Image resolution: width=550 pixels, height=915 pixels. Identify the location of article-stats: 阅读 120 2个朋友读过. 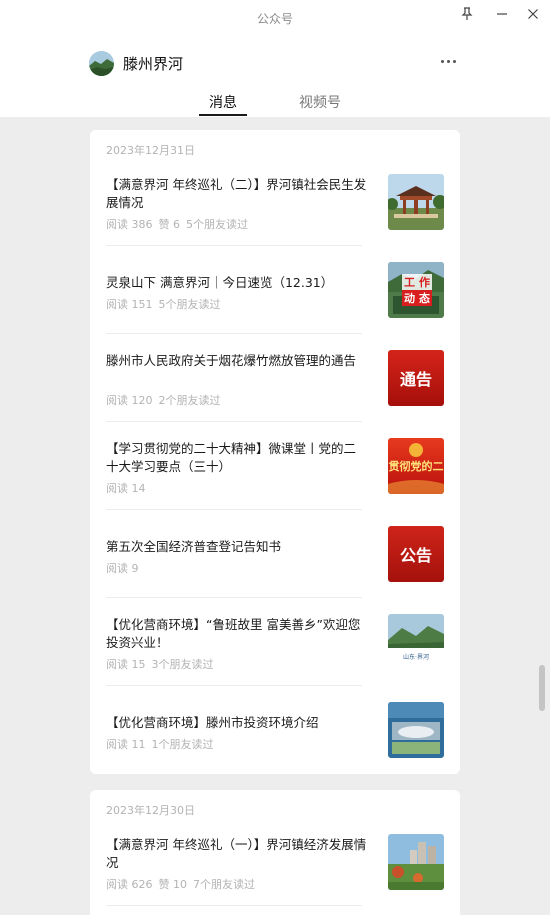
(166, 400).